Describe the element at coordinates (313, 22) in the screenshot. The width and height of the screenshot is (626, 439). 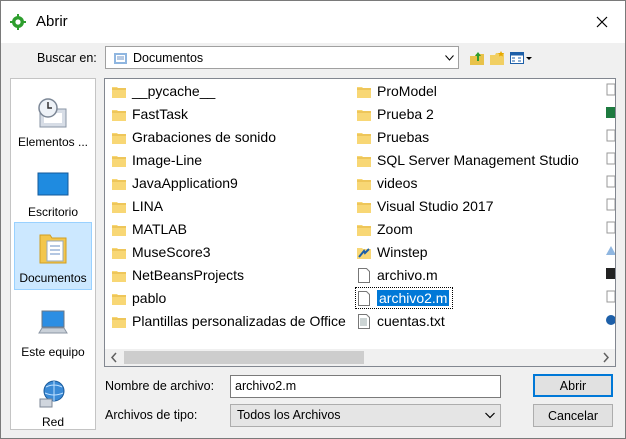
I see `title-bar: Abrir` at that location.